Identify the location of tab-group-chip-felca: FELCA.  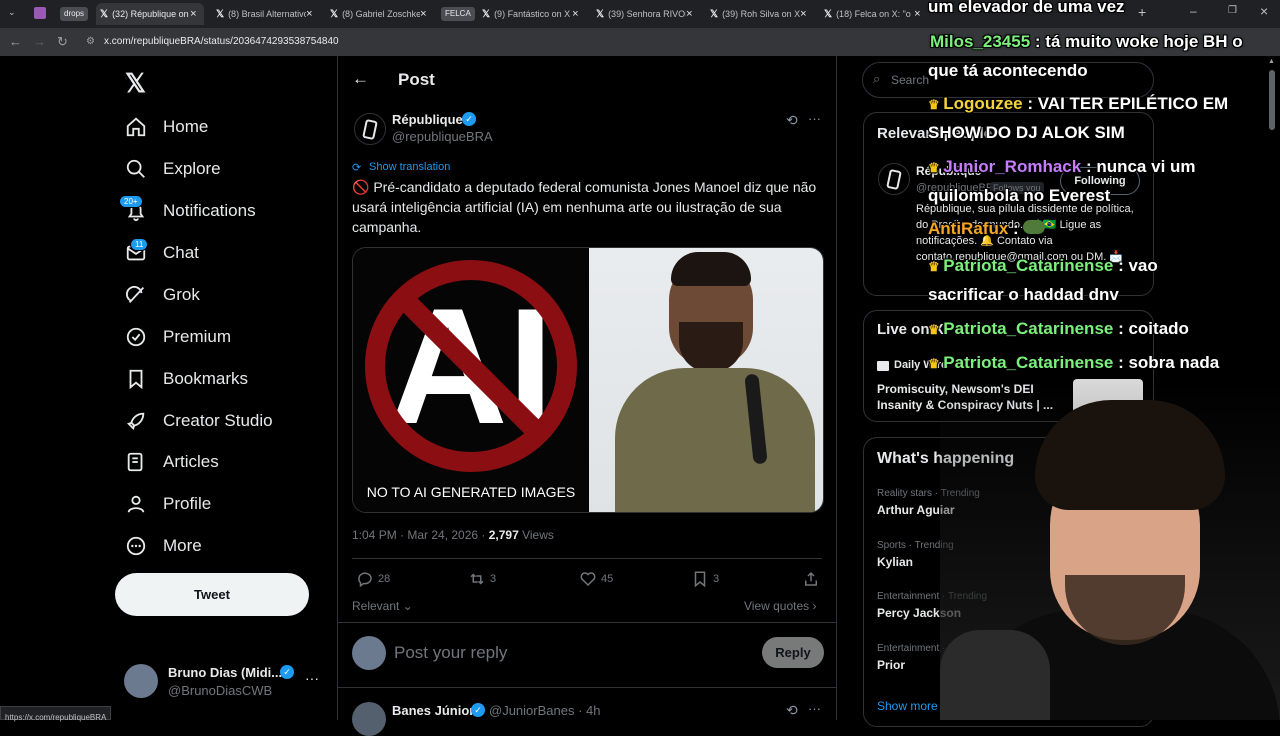
(458, 14).